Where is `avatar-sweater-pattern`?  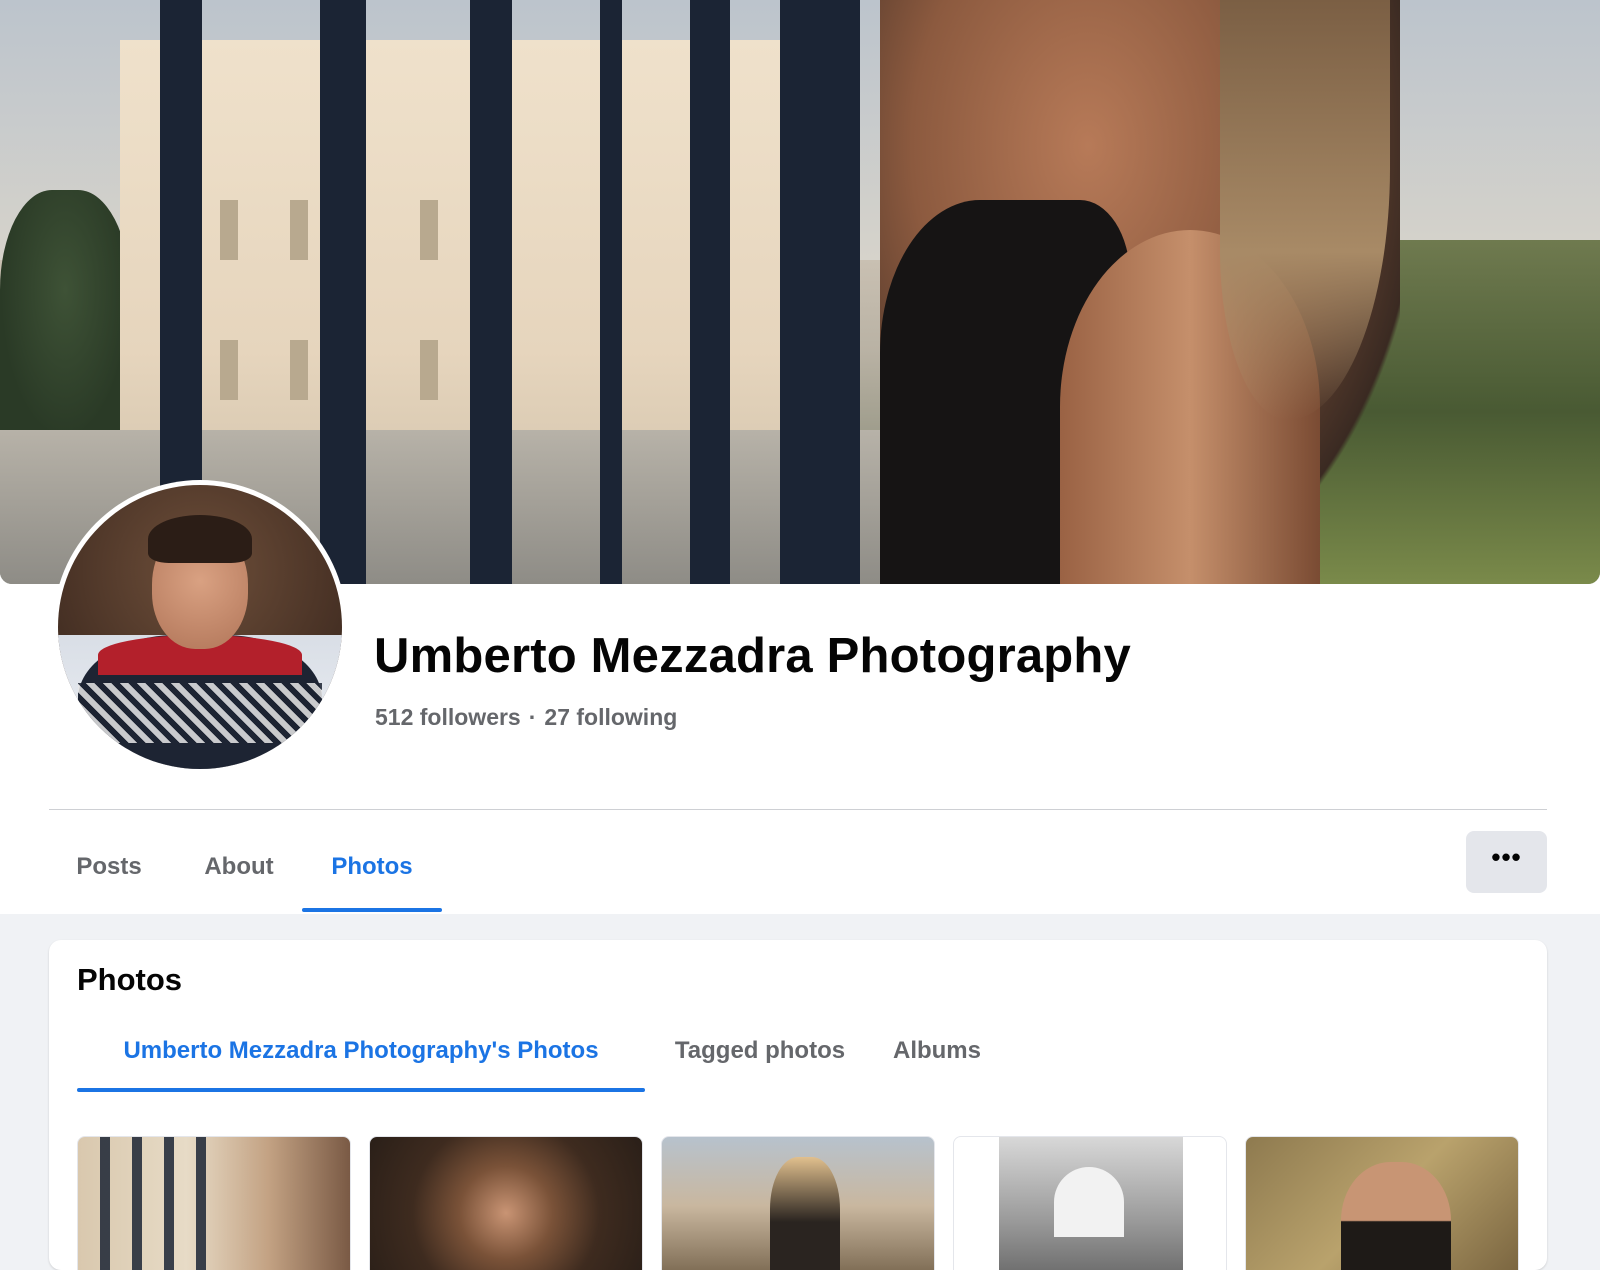
avatar-sweater-pattern is located at coordinates (200, 713).